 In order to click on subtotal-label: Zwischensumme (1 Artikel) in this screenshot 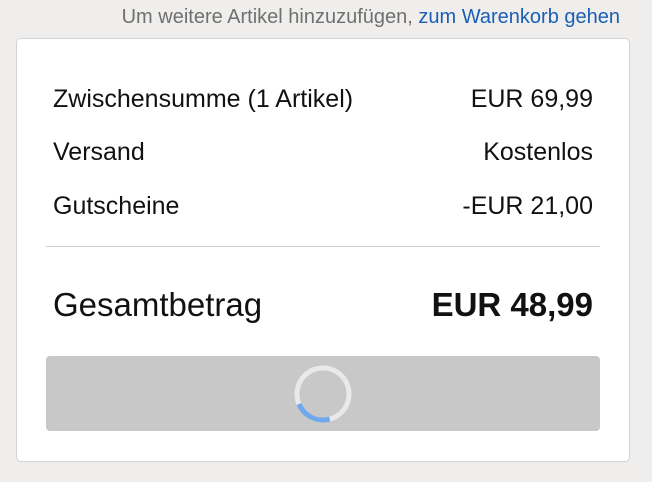, I will do `click(203, 99)`.